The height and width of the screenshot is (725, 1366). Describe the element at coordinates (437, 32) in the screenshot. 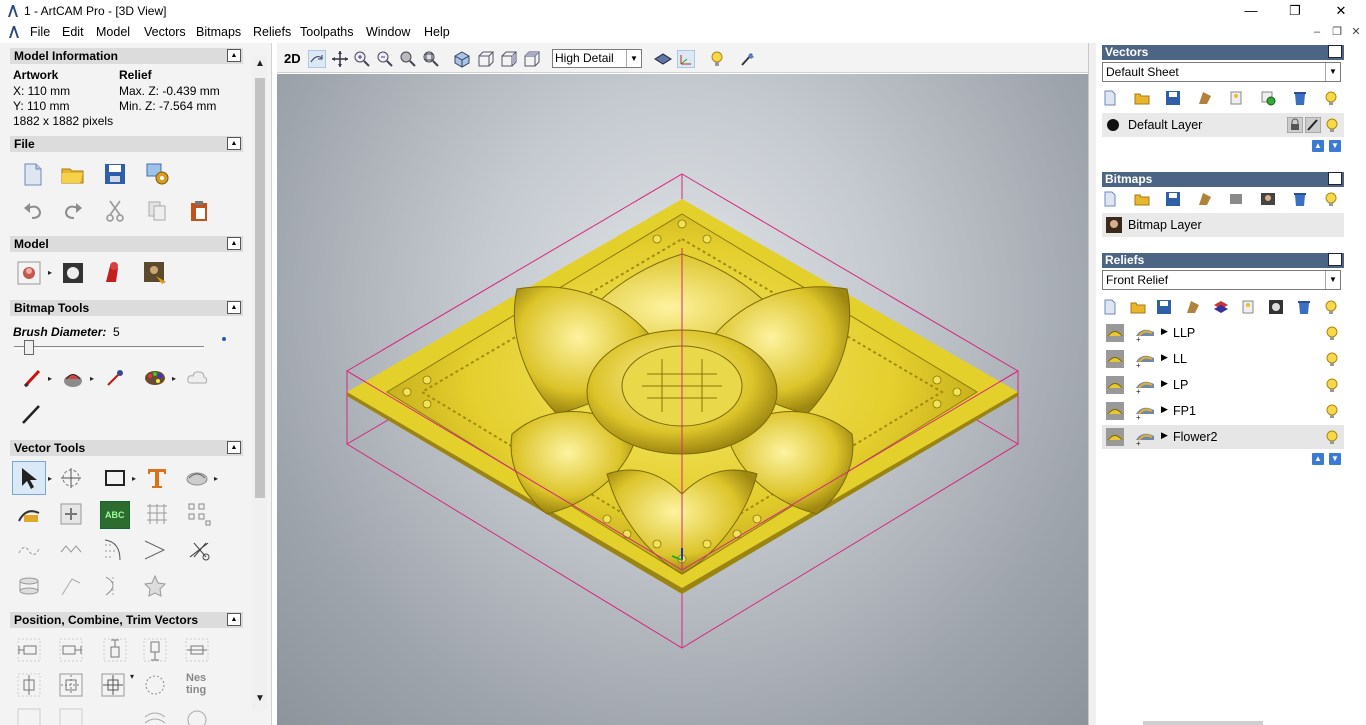

I see `menu-help: Help` at that location.